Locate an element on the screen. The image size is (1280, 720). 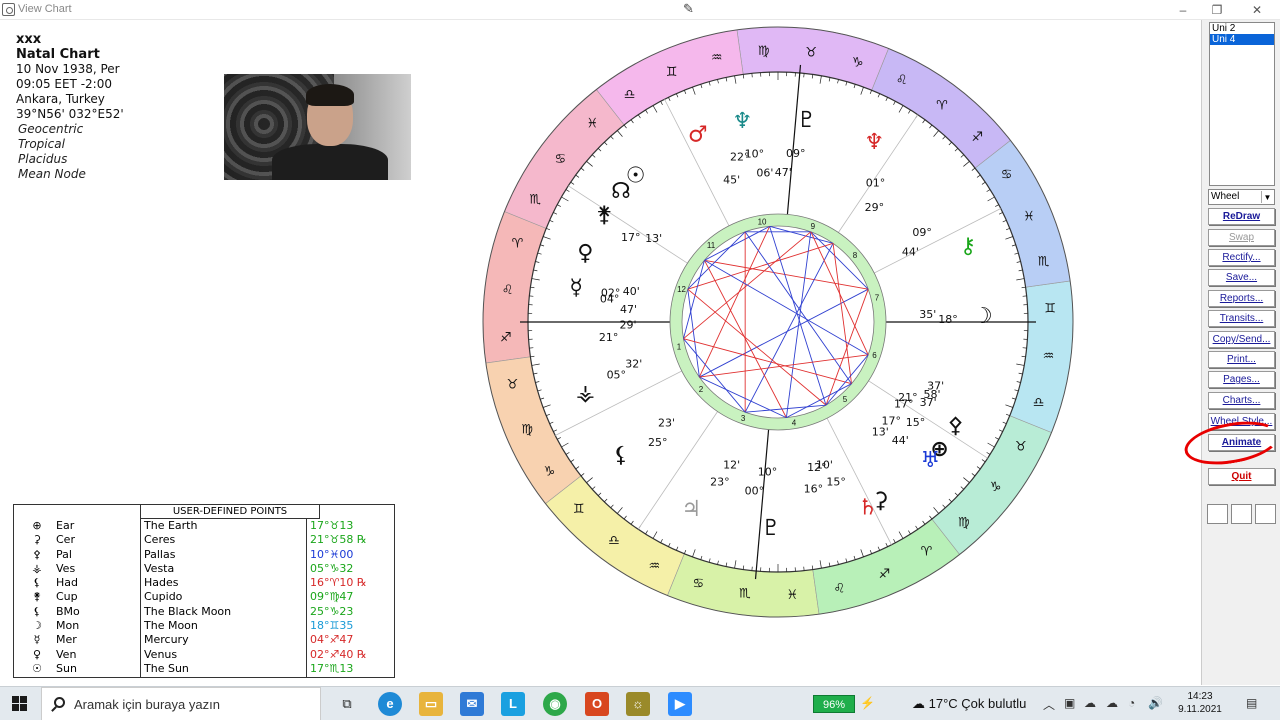
udp-position: 04°♐47 is located at coordinates (332, 640).